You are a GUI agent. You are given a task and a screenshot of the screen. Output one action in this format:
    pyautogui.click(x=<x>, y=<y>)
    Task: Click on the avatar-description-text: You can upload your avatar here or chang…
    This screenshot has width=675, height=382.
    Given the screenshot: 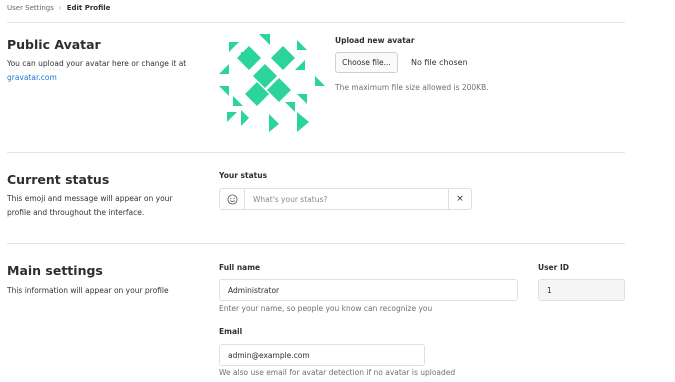 What is the action you would take?
    pyautogui.click(x=97, y=63)
    